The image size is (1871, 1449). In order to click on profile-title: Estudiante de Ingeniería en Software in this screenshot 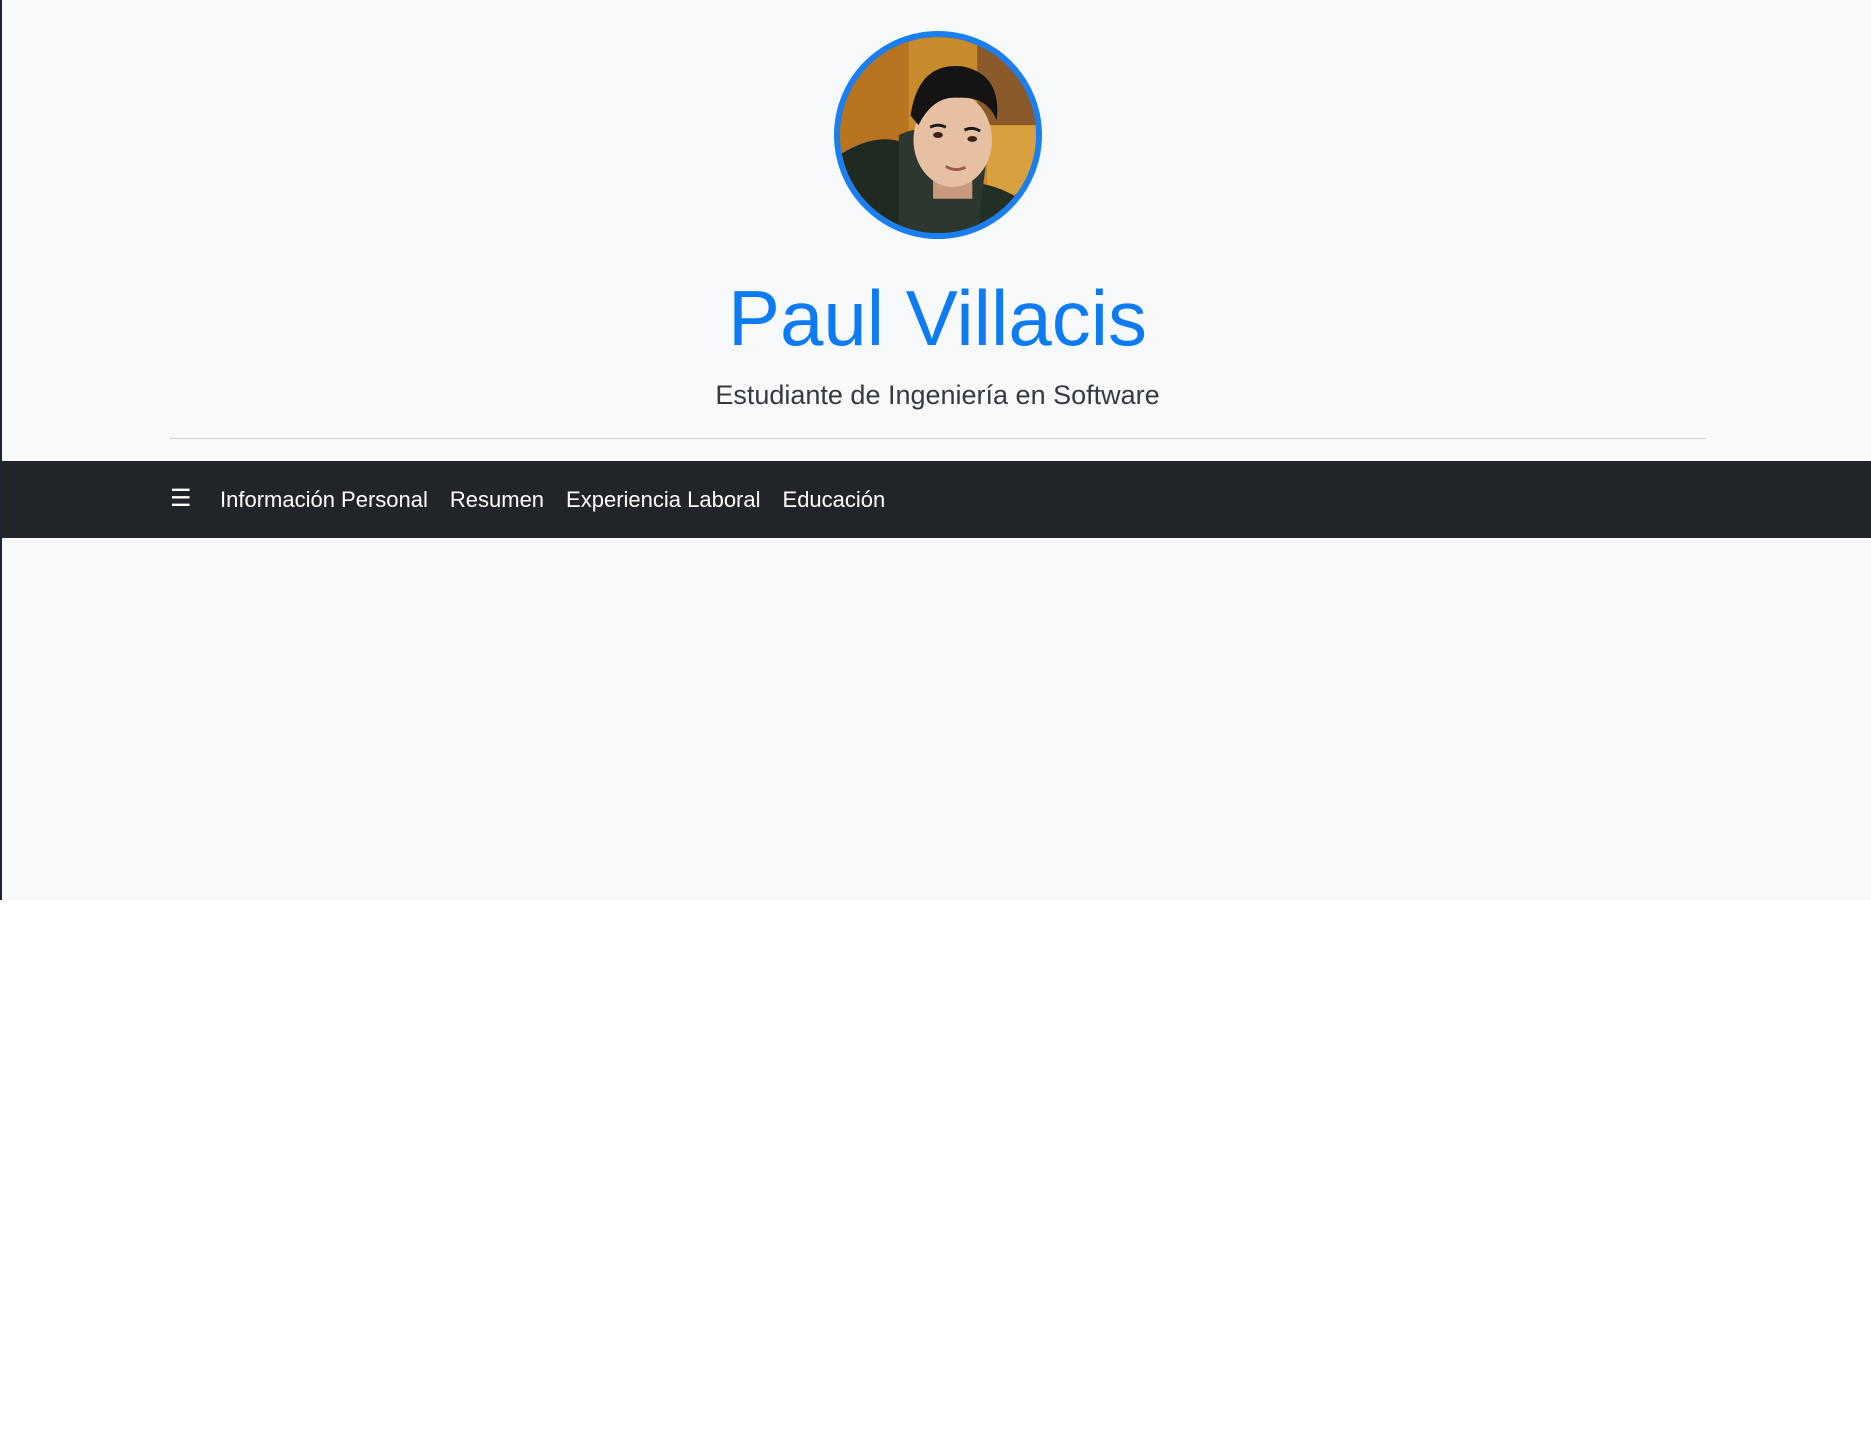, I will do `click(937, 395)`.